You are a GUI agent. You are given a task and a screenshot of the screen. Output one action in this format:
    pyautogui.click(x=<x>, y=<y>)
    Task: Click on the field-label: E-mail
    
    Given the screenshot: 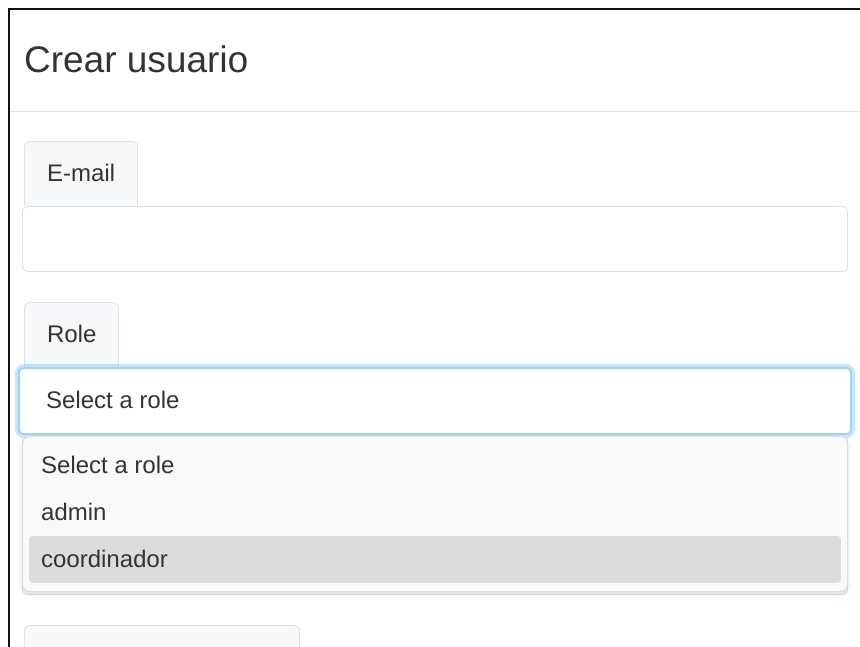 What is the action you would take?
    pyautogui.click(x=81, y=173)
    